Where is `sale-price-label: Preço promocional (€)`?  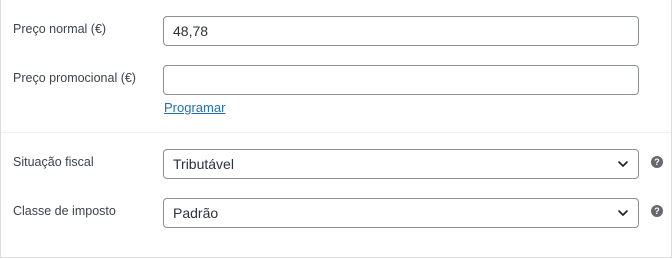 sale-price-label: Preço promocional (€) is located at coordinates (74, 78).